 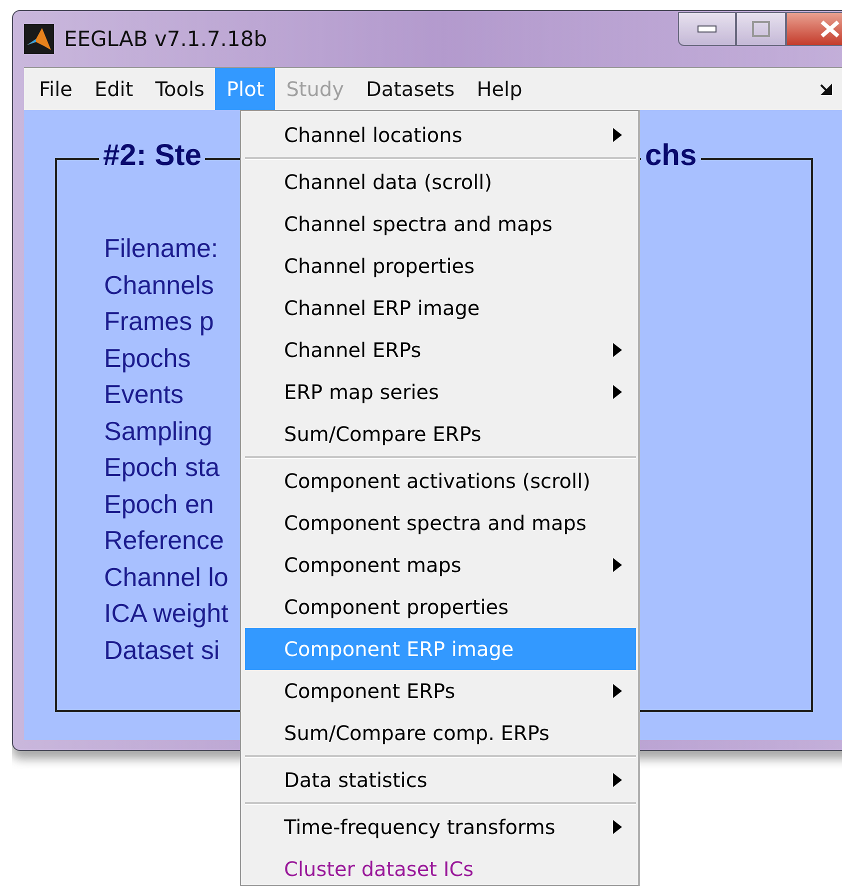 I want to click on menu-item: Channel data (scroll), so click(x=440, y=182).